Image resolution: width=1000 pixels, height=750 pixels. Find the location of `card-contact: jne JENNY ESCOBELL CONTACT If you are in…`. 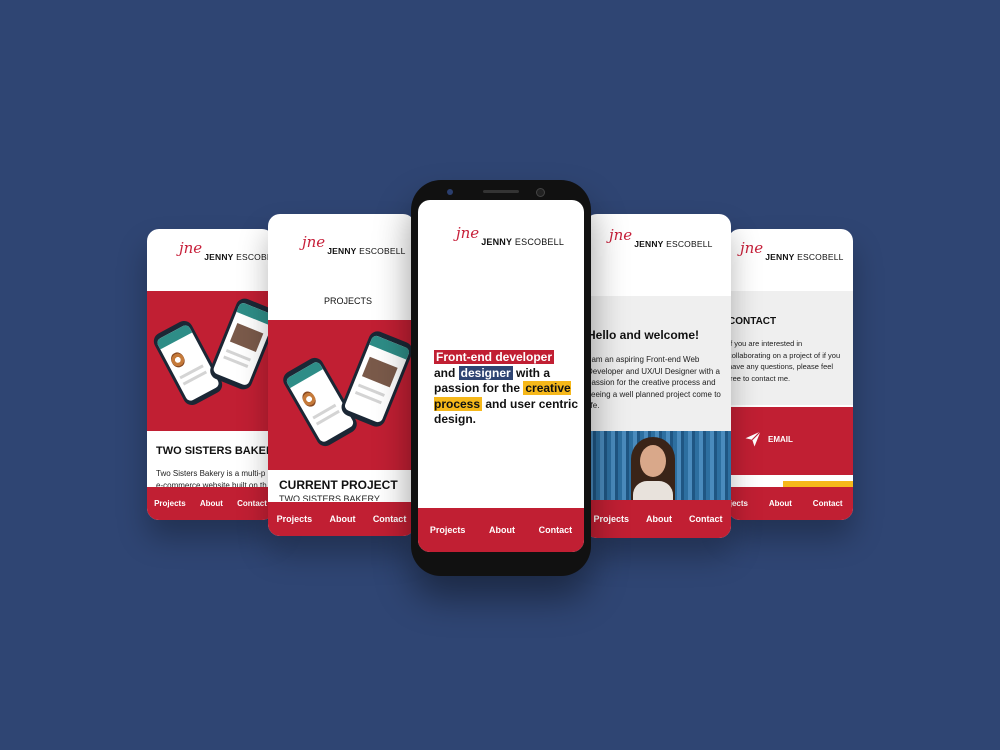

card-contact: jne JENNY ESCOBELL CONTACT If you are in… is located at coordinates (790, 374).